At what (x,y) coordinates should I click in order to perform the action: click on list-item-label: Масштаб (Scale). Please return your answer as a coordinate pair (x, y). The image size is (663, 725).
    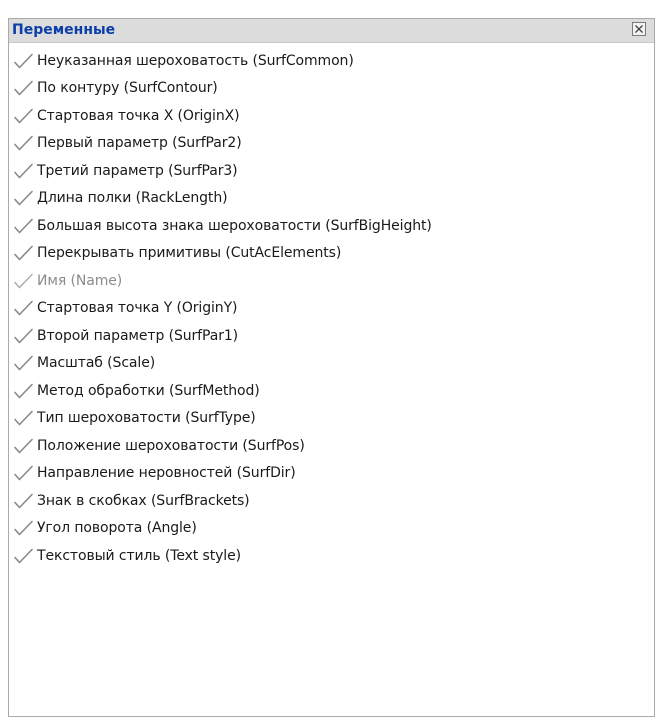
    Looking at the image, I should click on (96, 363).